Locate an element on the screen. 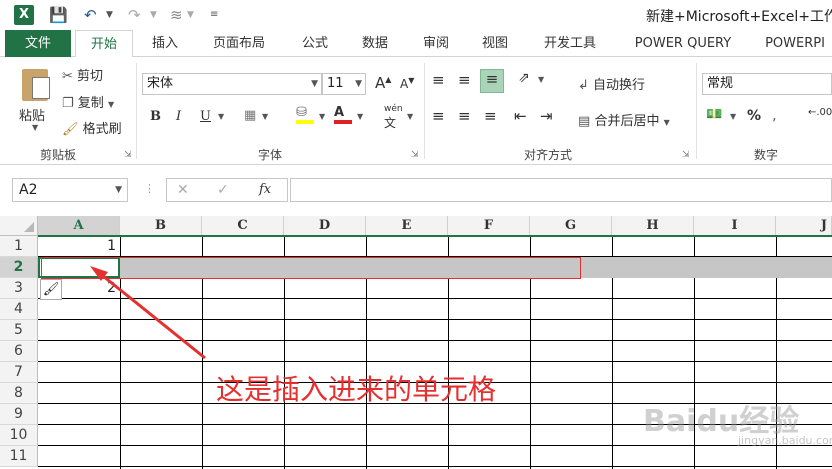  font-name-value: 宋体 is located at coordinates (160, 83).